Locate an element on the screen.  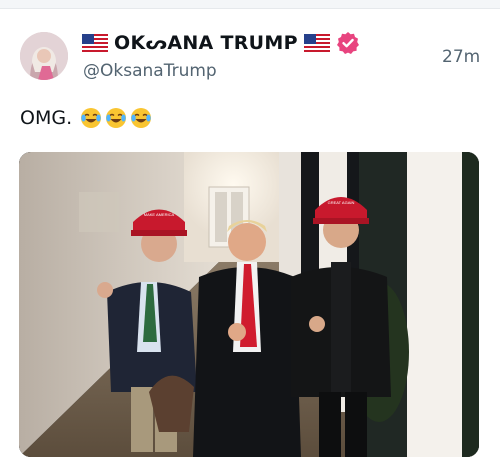
avatar-photo is located at coordinates (44, 56).